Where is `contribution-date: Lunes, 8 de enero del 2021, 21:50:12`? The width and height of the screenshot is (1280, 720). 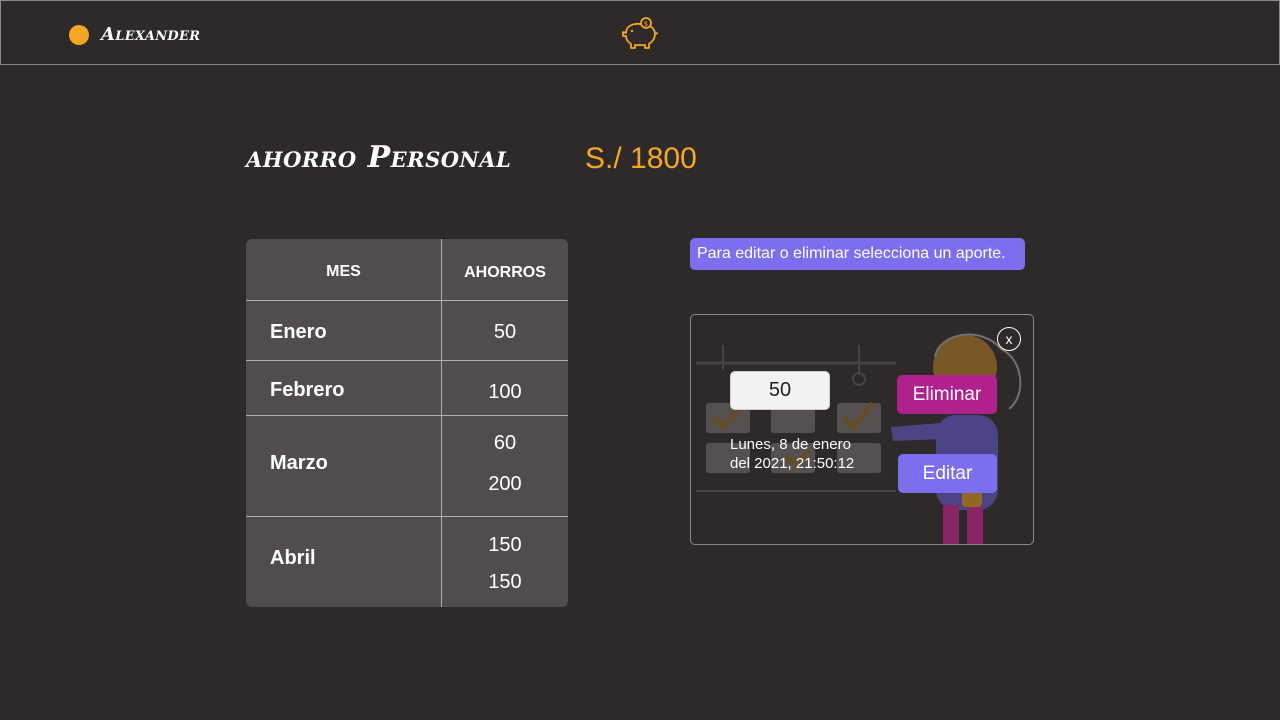 contribution-date: Lunes, 8 de enero del 2021, 21:50:12 is located at coordinates (810, 454).